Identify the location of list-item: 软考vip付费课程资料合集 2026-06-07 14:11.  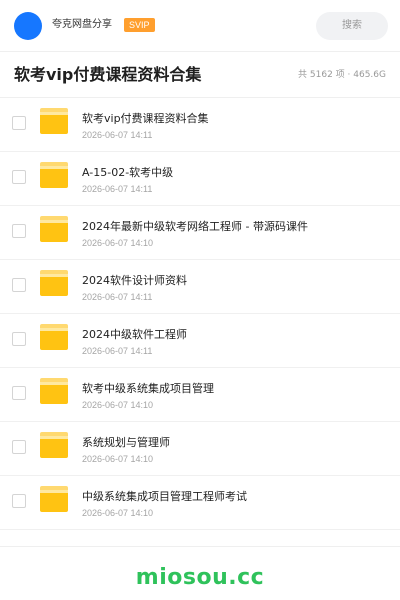
(200, 125).